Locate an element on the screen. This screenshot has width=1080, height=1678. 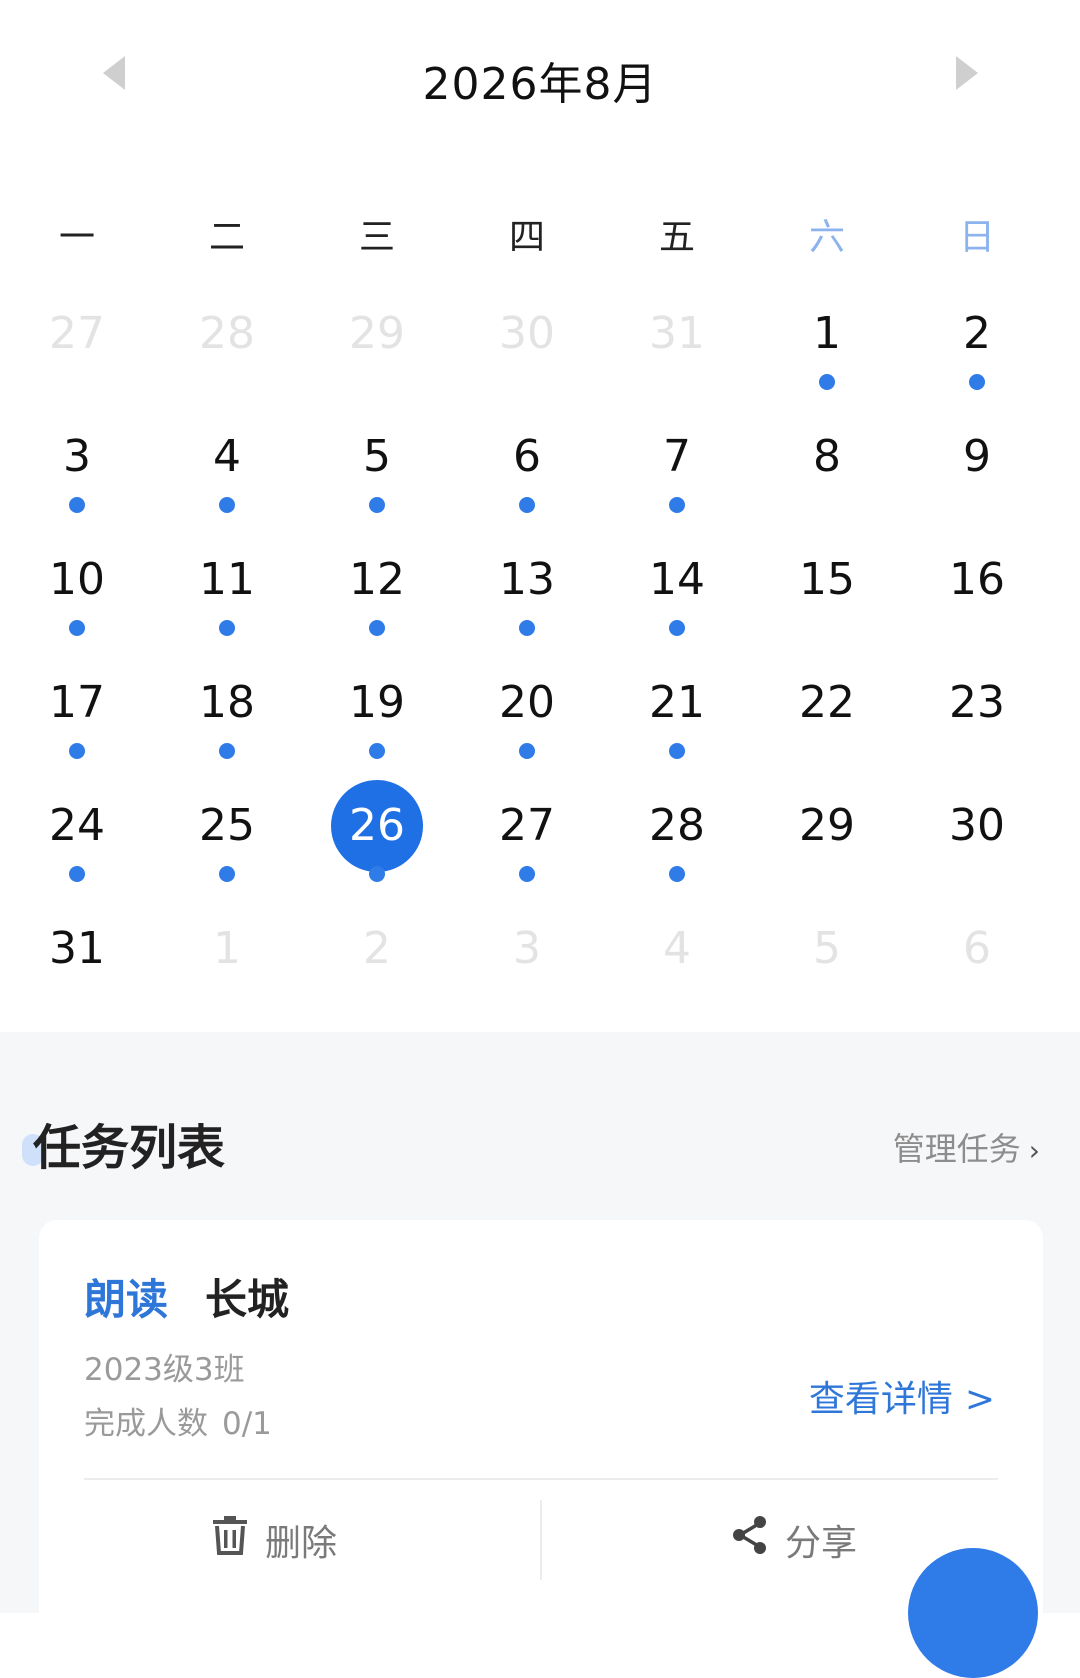
day-cell: 8 is located at coordinates (827, 476).